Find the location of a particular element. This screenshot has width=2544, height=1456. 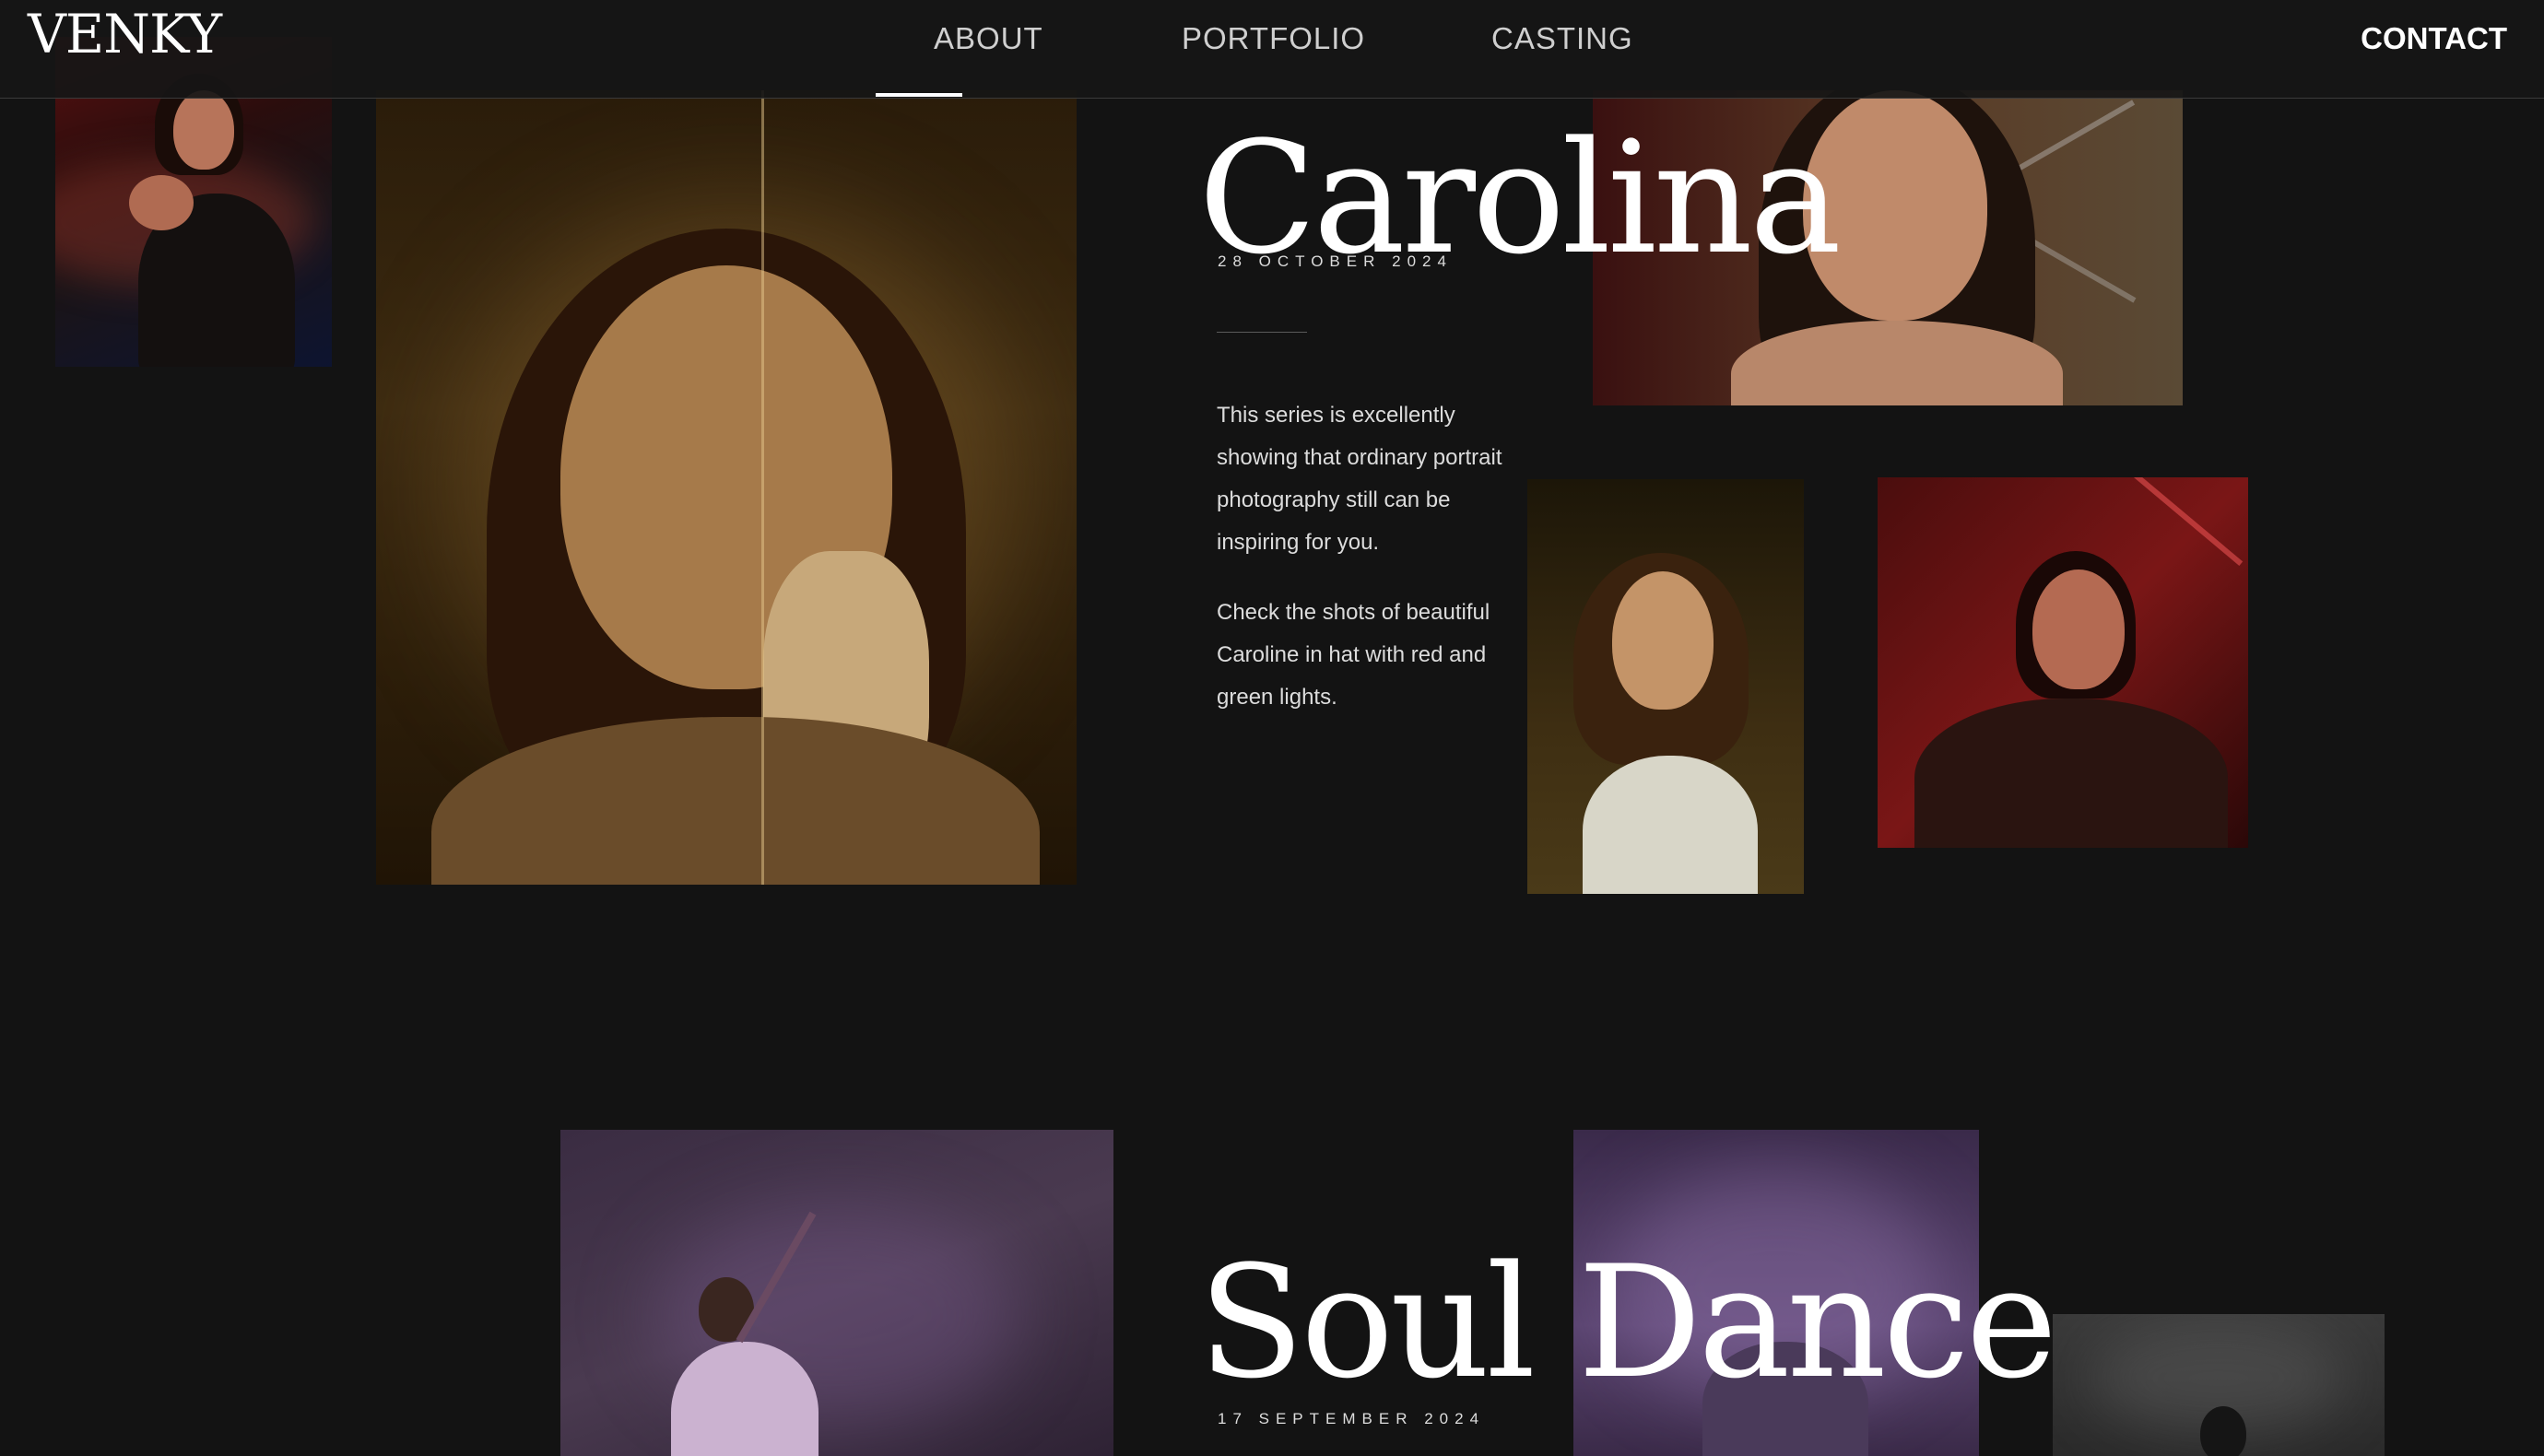

contact-button: CONTACT is located at coordinates (2434, 38).